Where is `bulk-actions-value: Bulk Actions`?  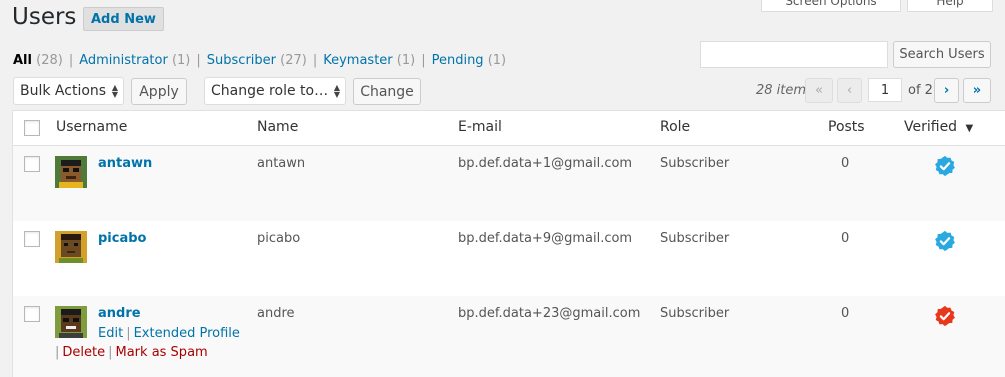
bulk-actions-value: Bulk Actions is located at coordinates (63, 91).